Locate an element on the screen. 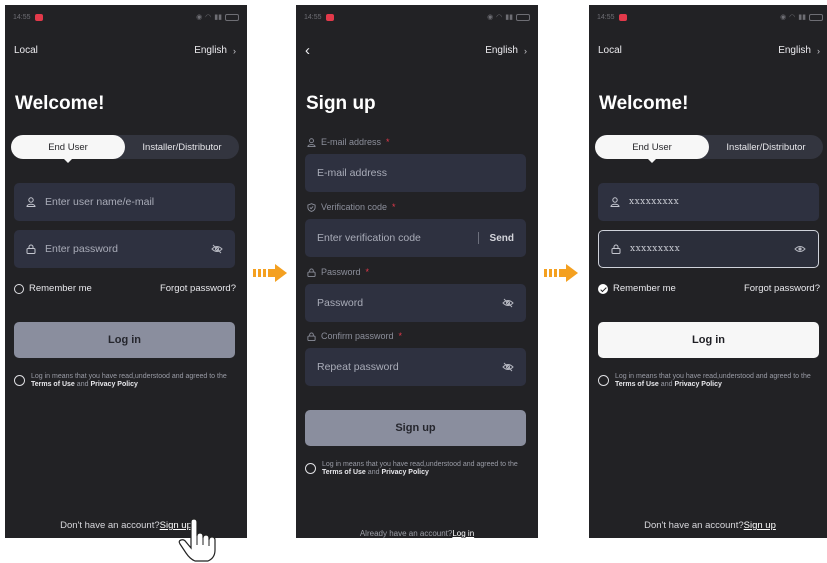  no-account-text: Don't have an account? is located at coordinates (110, 525).